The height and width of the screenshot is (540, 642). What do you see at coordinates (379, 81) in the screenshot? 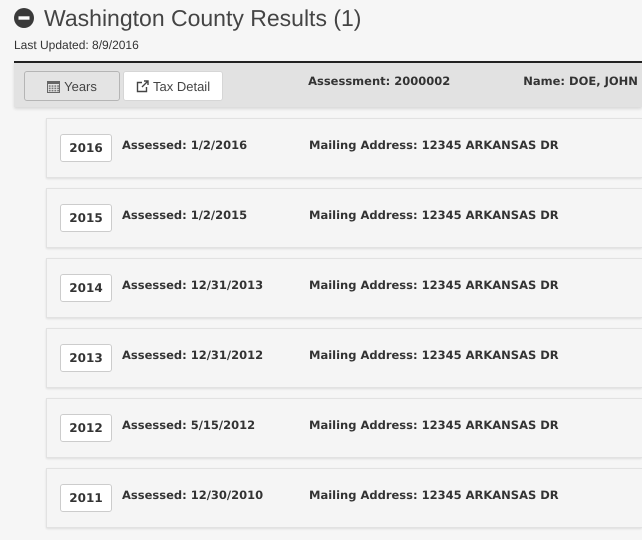
I see `assessment-text: Assessment: 2000002` at bounding box center [379, 81].